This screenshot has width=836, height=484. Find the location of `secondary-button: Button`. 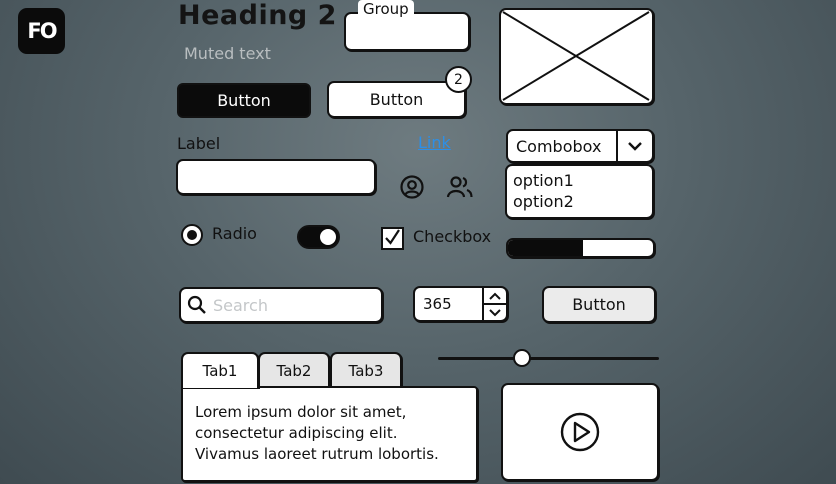

secondary-button: Button is located at coordinates (396, 99).